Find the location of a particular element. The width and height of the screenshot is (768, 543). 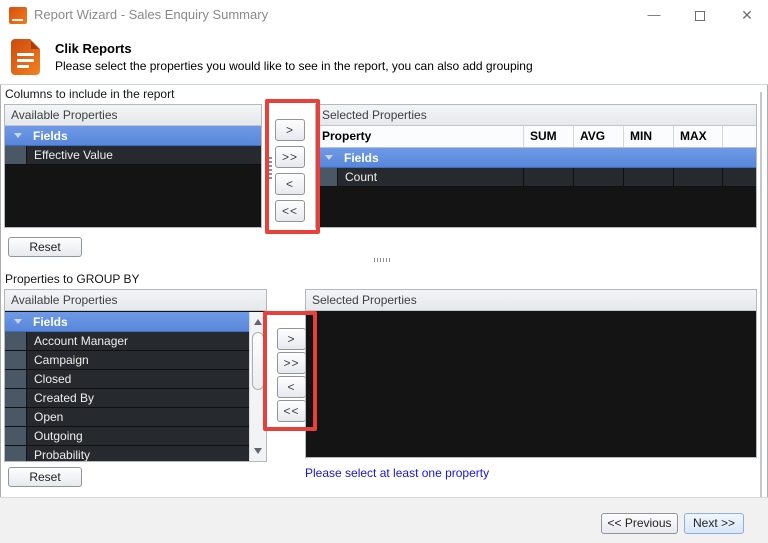

cell-sum is located at coordinates (549, 177).